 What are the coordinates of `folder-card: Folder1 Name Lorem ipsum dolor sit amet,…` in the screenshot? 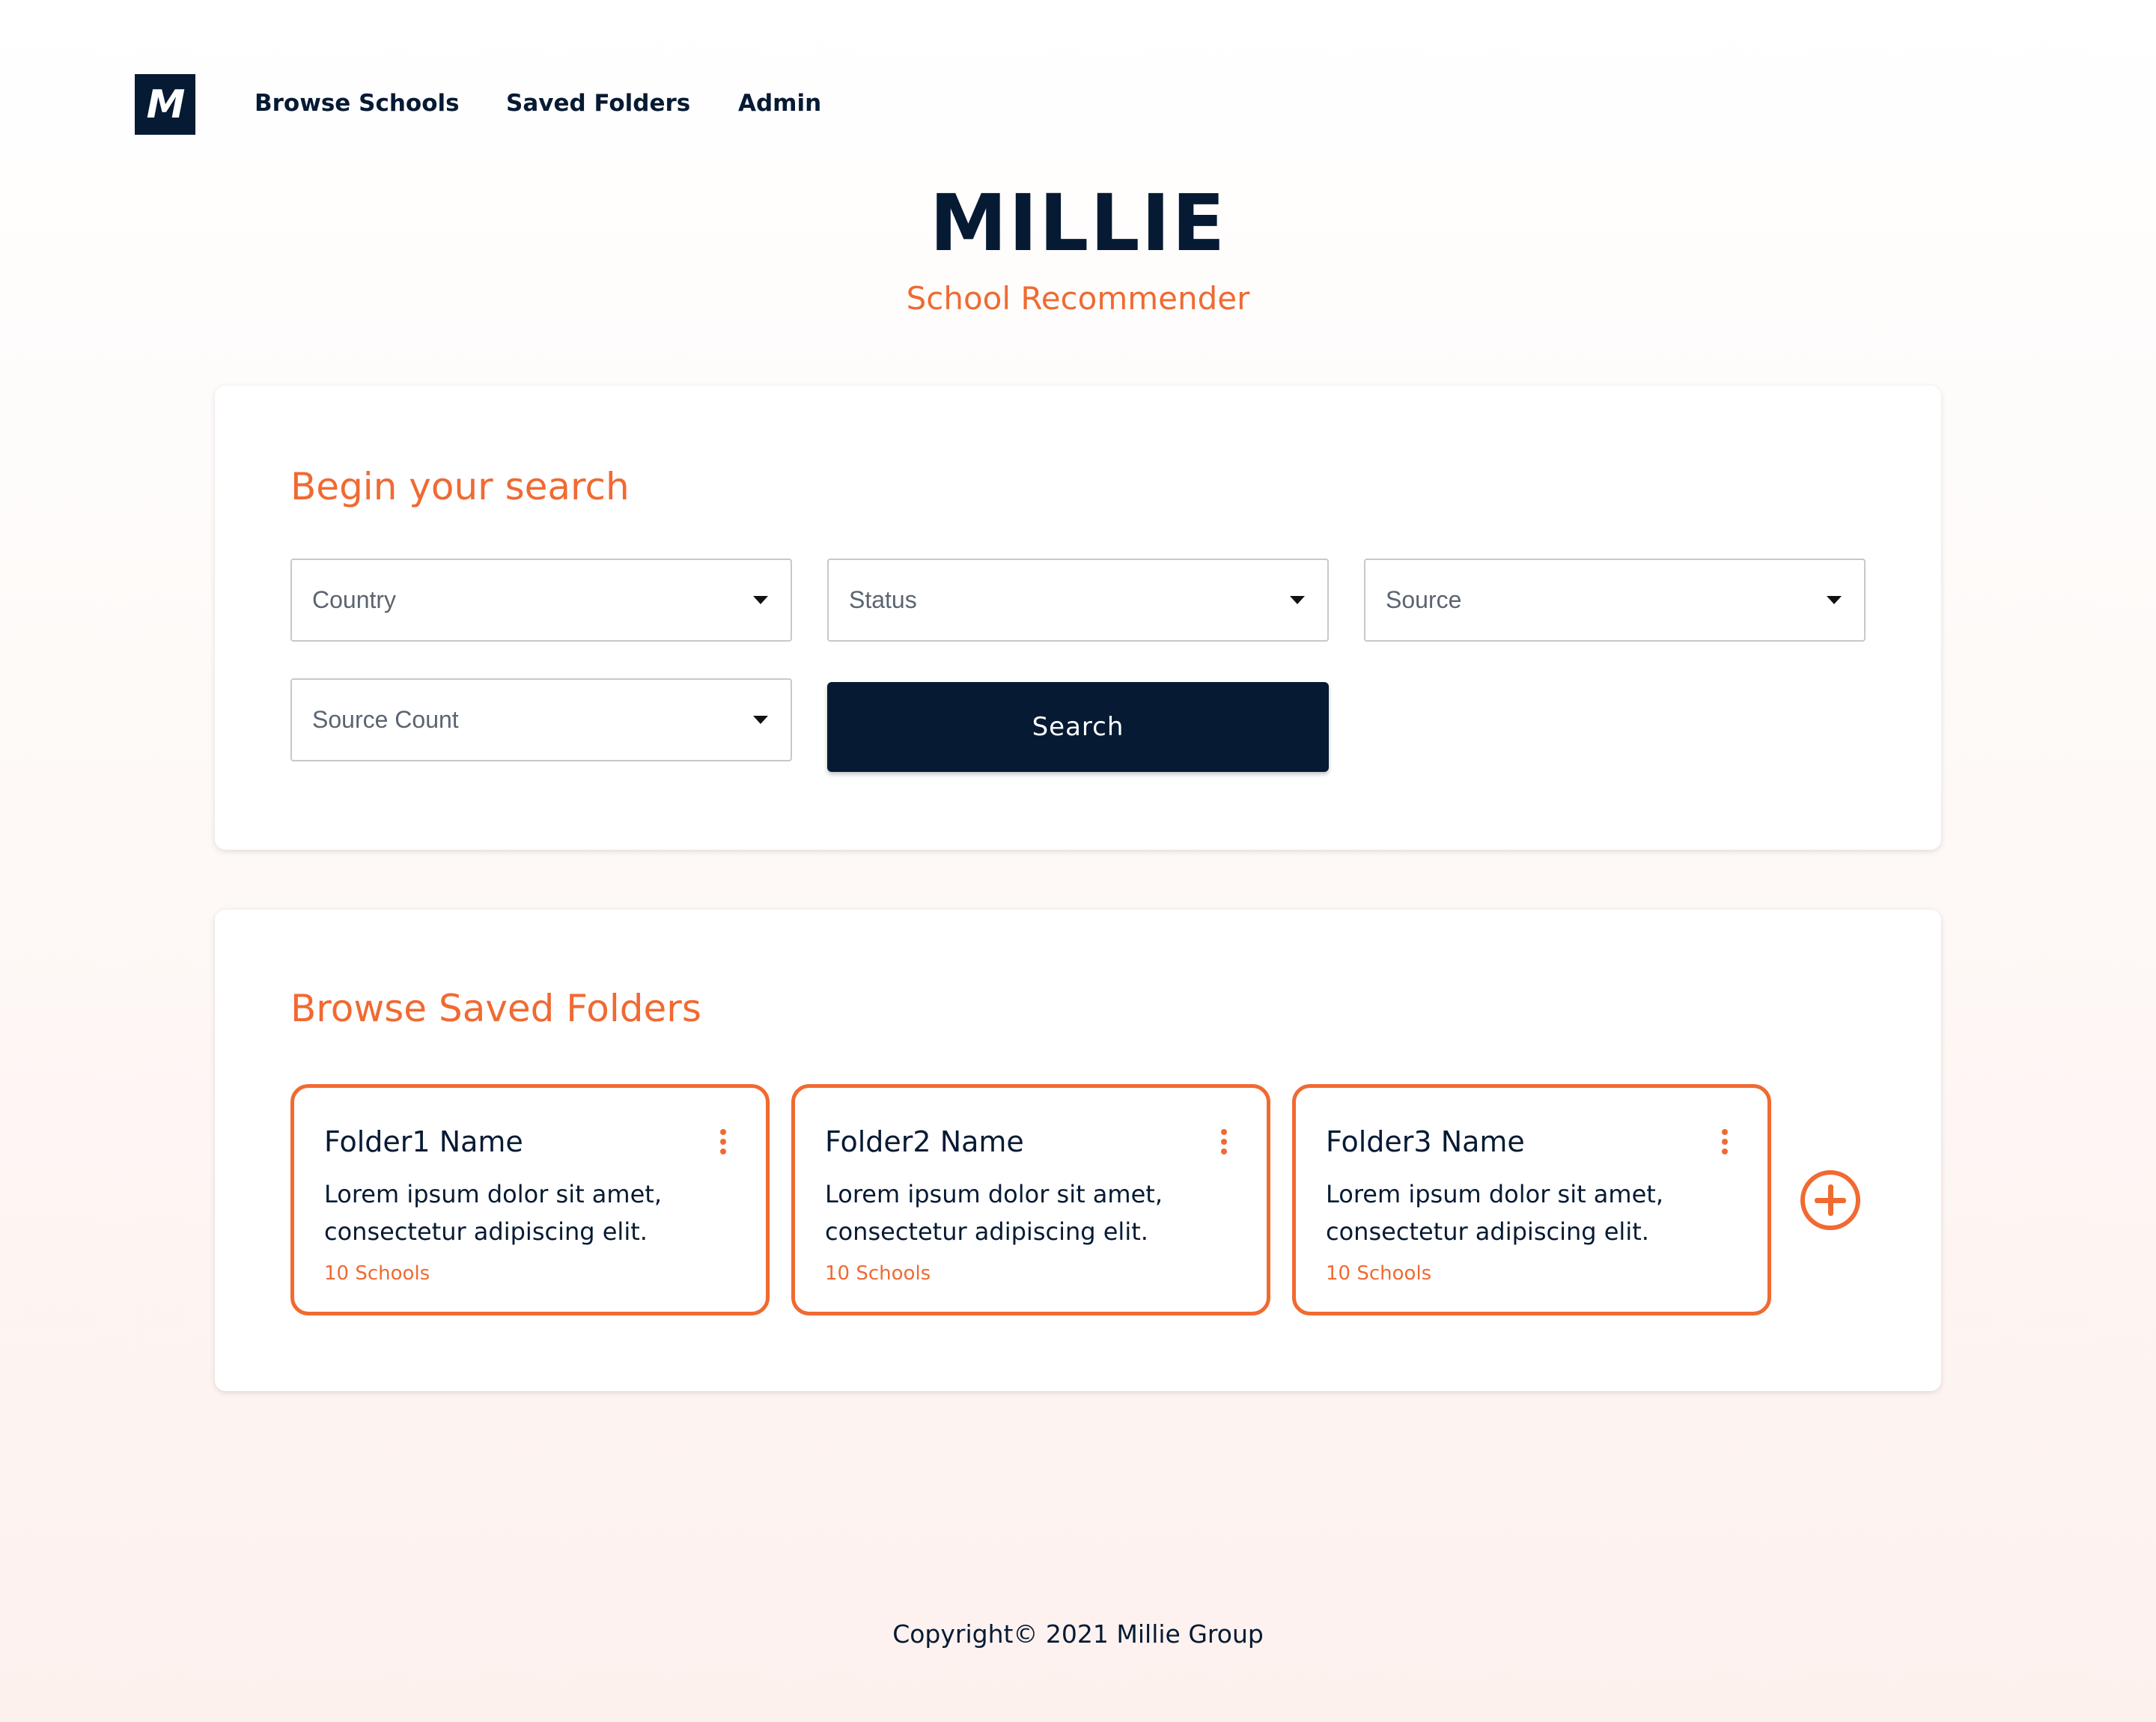 It's located at (530, 1199).